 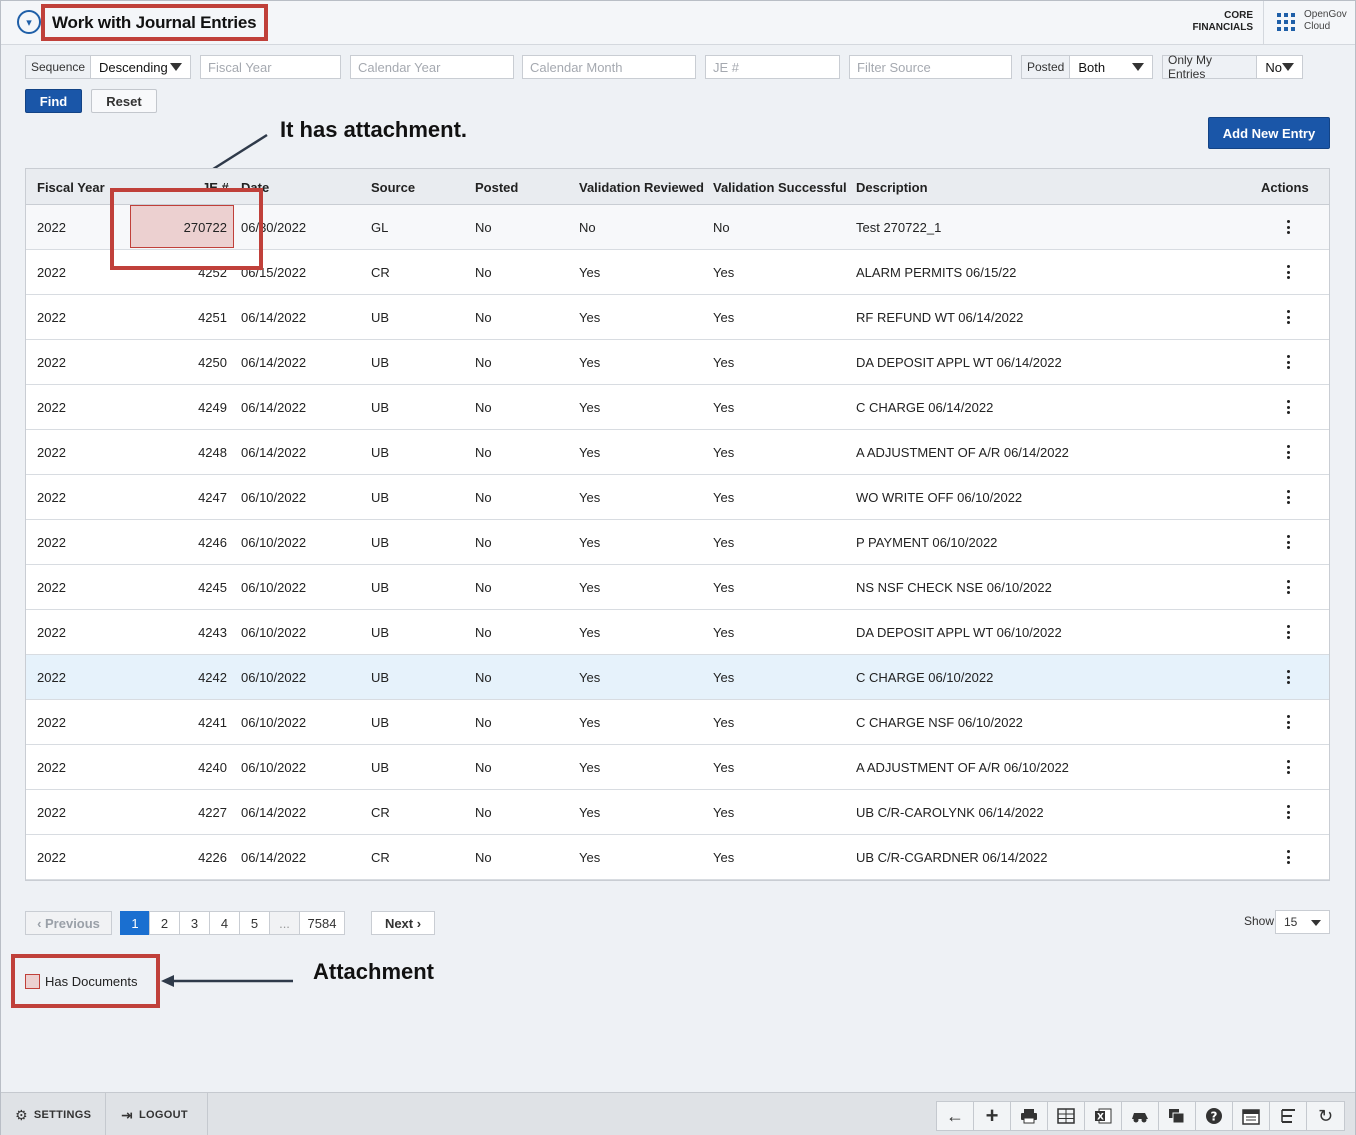 I want to click on page-button: 2, so click(x=164, y=923).